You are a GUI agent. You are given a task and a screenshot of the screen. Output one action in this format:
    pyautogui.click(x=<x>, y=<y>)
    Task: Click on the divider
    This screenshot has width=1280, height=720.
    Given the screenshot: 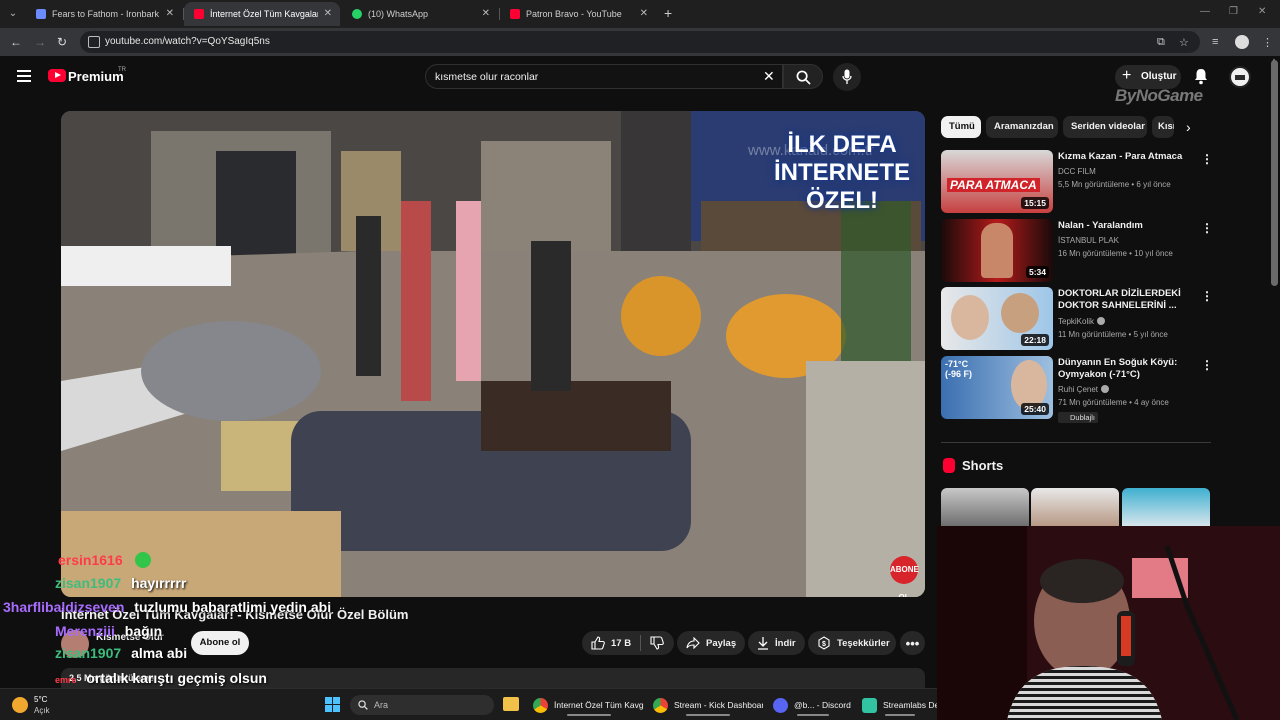 What is the action you would take?
    pyautogui.click(x=1076, y=442)
    